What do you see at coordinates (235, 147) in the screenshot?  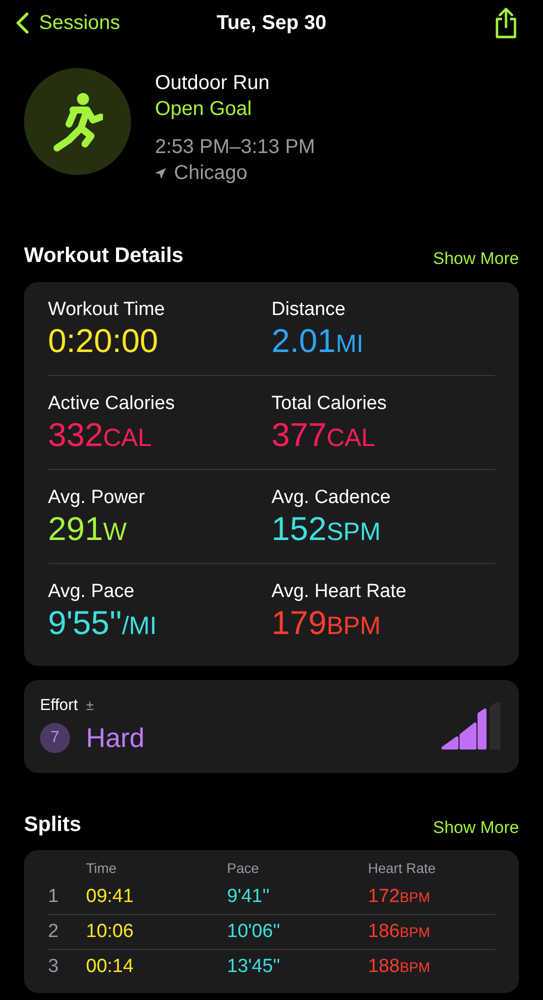 I see `time-range: 2:53 PM–3:13 PM` at bounding box center [235, 147].